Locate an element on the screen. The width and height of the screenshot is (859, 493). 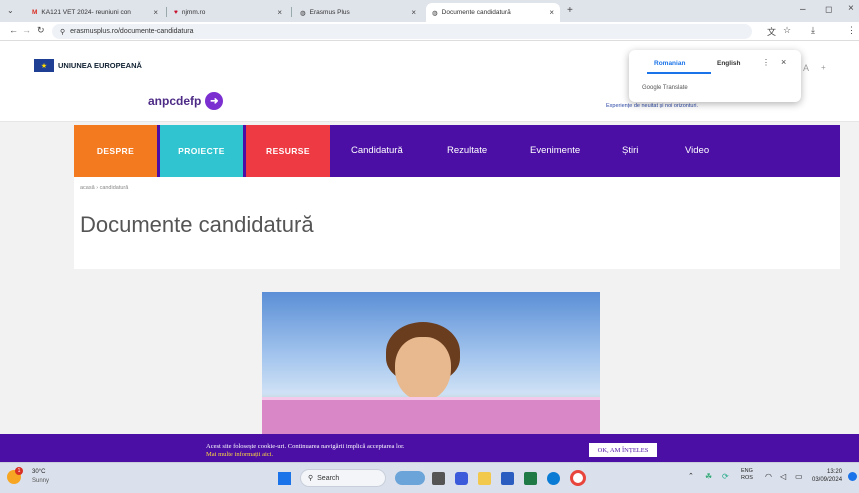
translate-icon: 文 is located at coordinates (771, 31).